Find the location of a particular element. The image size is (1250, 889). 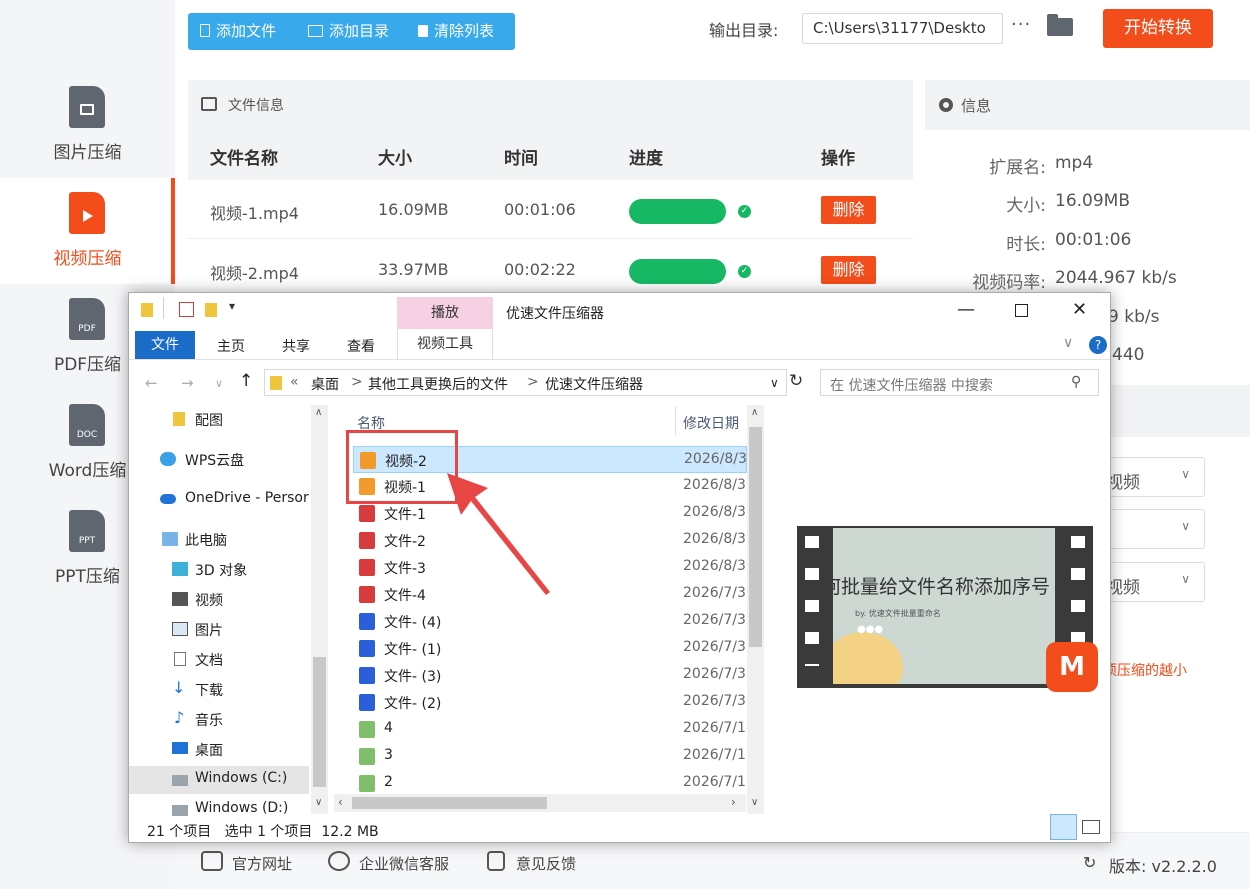

nav-item-selected: Windows (C:) is located at coordinates (219, 780).